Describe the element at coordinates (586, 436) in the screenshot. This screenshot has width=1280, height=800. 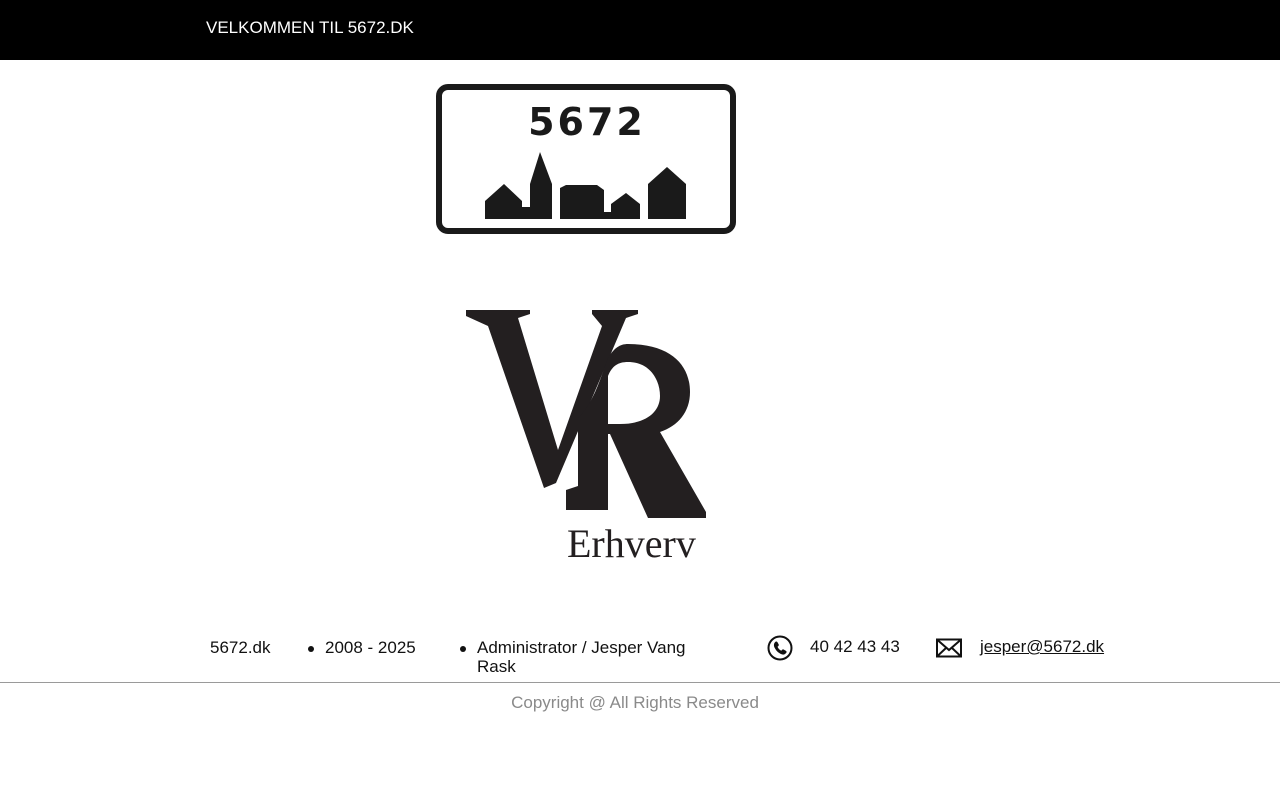
I see `vr-erhverv-logo: Erhverv` at that location.